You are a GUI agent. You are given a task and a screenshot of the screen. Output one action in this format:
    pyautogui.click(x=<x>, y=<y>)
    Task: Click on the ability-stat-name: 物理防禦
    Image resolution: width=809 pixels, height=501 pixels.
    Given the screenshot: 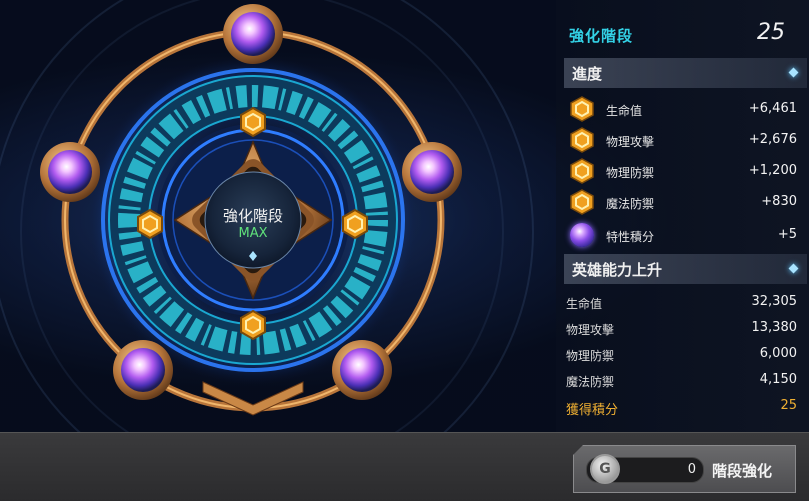 What is the action you would take?
    pyautogui.click(x=590, y=356)
    